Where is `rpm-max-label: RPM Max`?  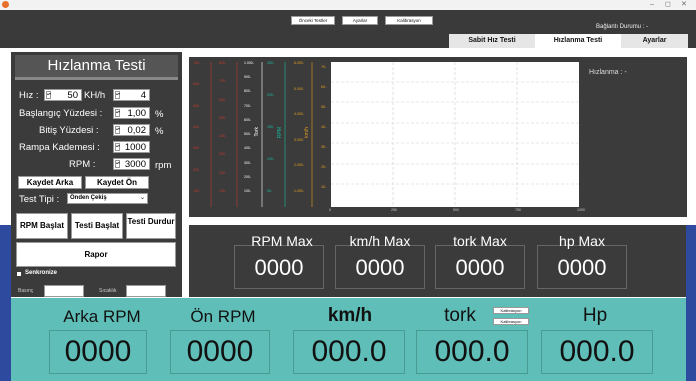
rpm-max-label: RPM Max is located at coordinates (282, 241).